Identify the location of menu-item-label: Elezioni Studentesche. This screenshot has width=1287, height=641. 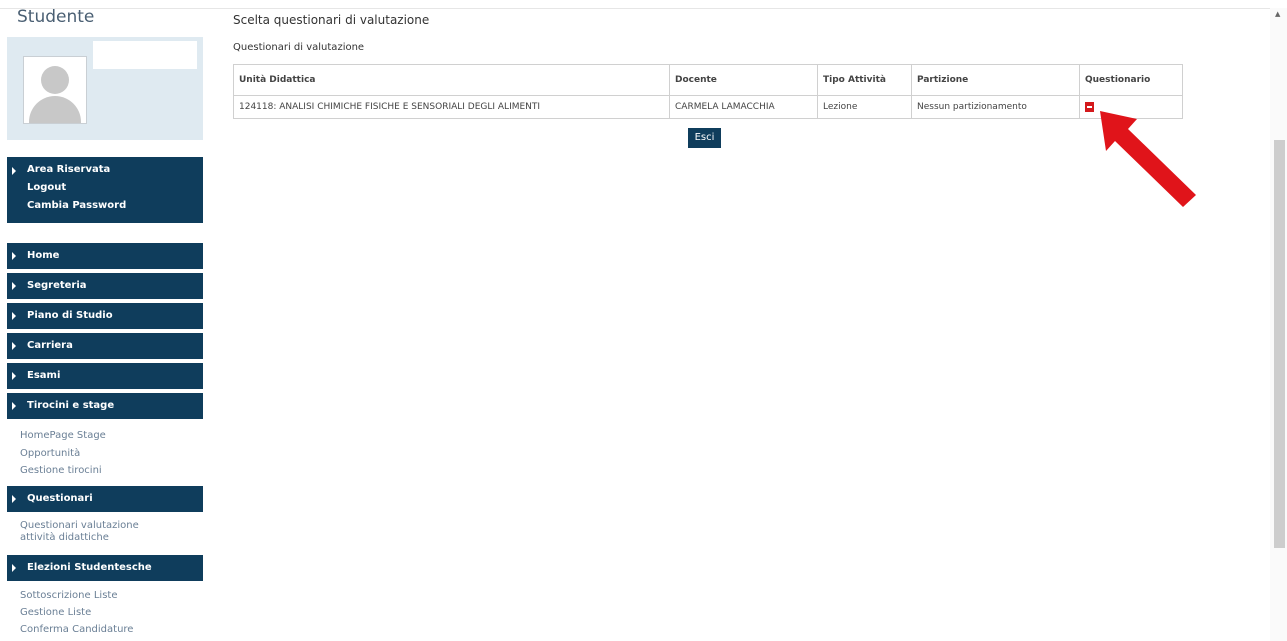
(89, 567).